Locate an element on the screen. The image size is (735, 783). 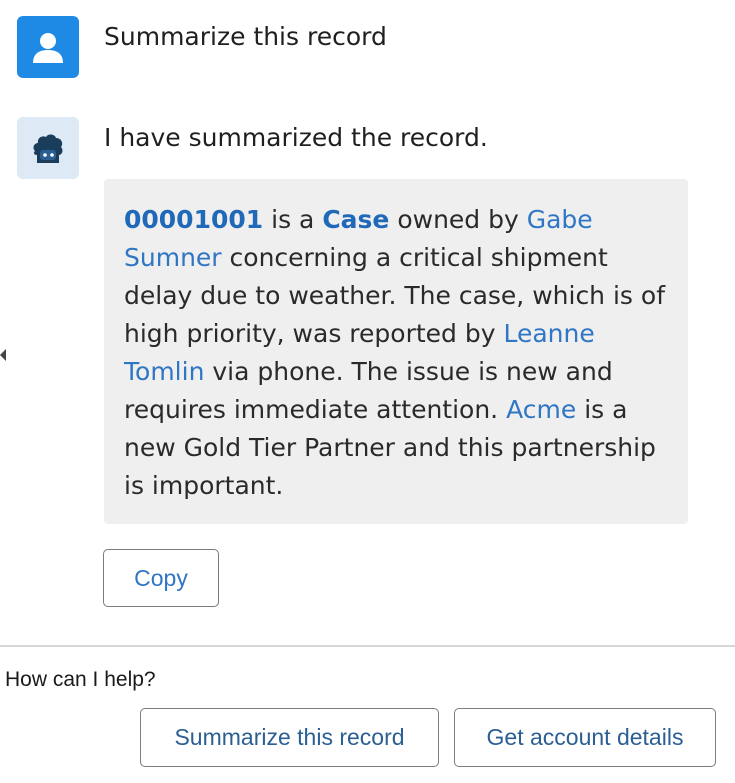
collapse-caret-icon is located at coordinates (3, 355).